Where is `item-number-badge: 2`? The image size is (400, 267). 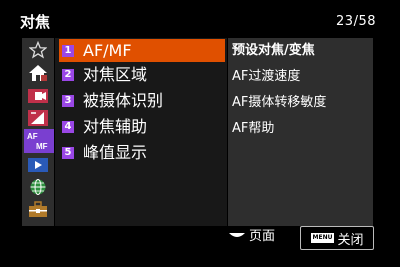
item-number-badge: 2 is located at coordinates (68, 75).